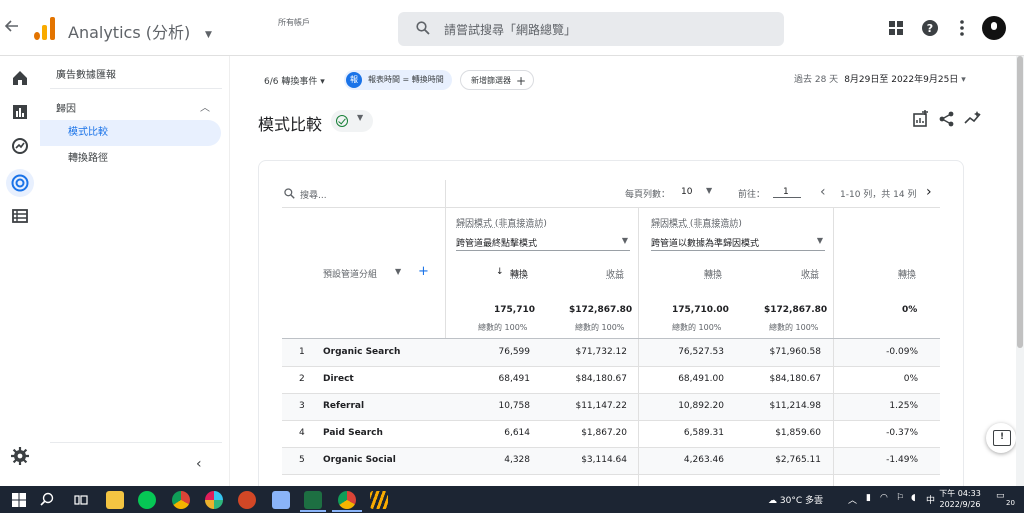  I want to click on row-channel: Paid Search, so click(353, 433).